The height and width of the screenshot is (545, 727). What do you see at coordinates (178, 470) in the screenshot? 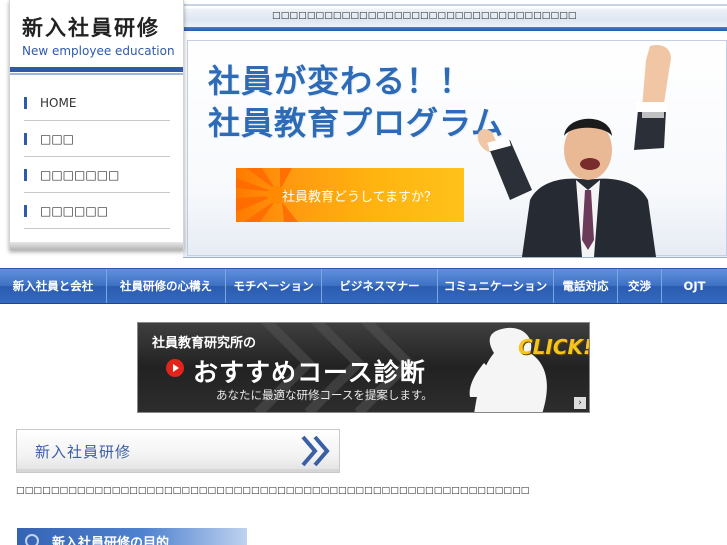
I see `section-heading-underline` at bounding box center [178, 470].